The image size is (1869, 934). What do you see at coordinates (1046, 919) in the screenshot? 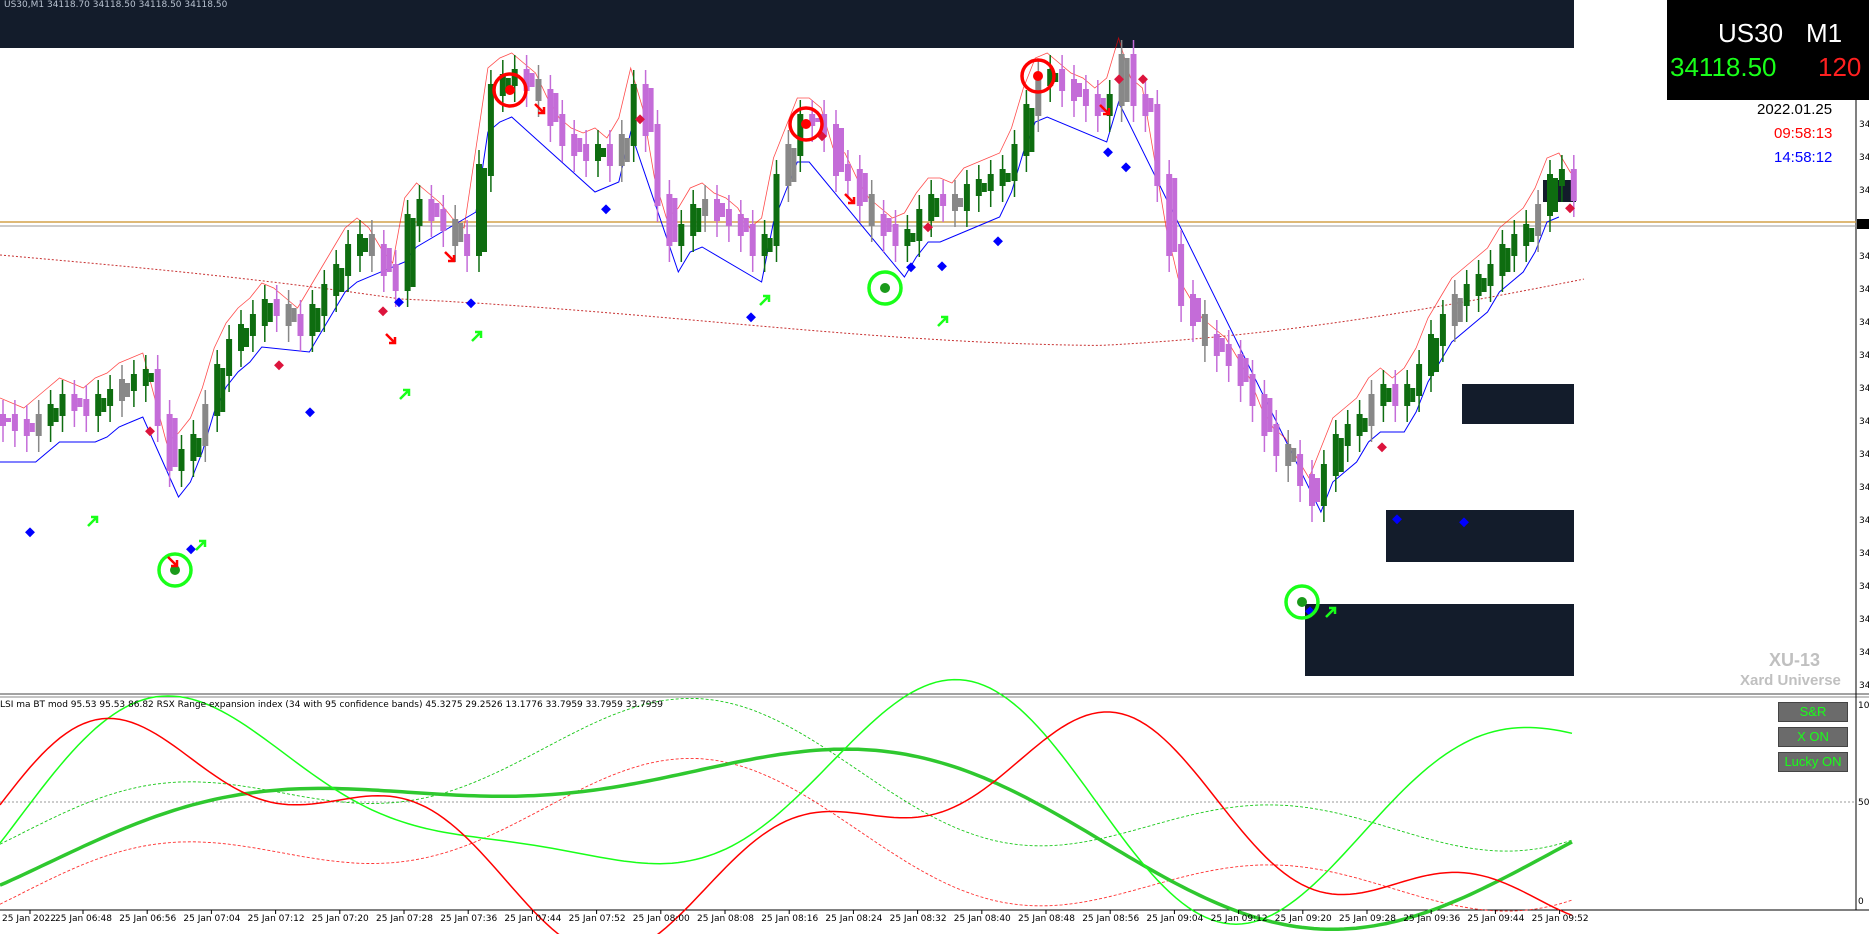
I see `time-tick-label: 25 Jan 08:48` at bounding box center [1046, 919].